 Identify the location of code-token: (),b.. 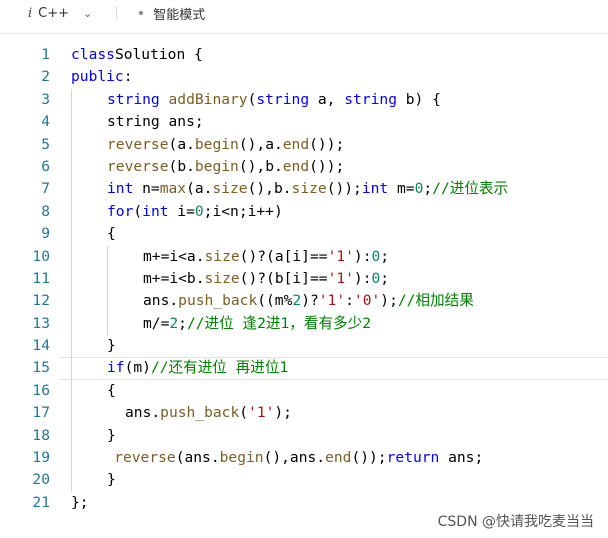
(269, 189).